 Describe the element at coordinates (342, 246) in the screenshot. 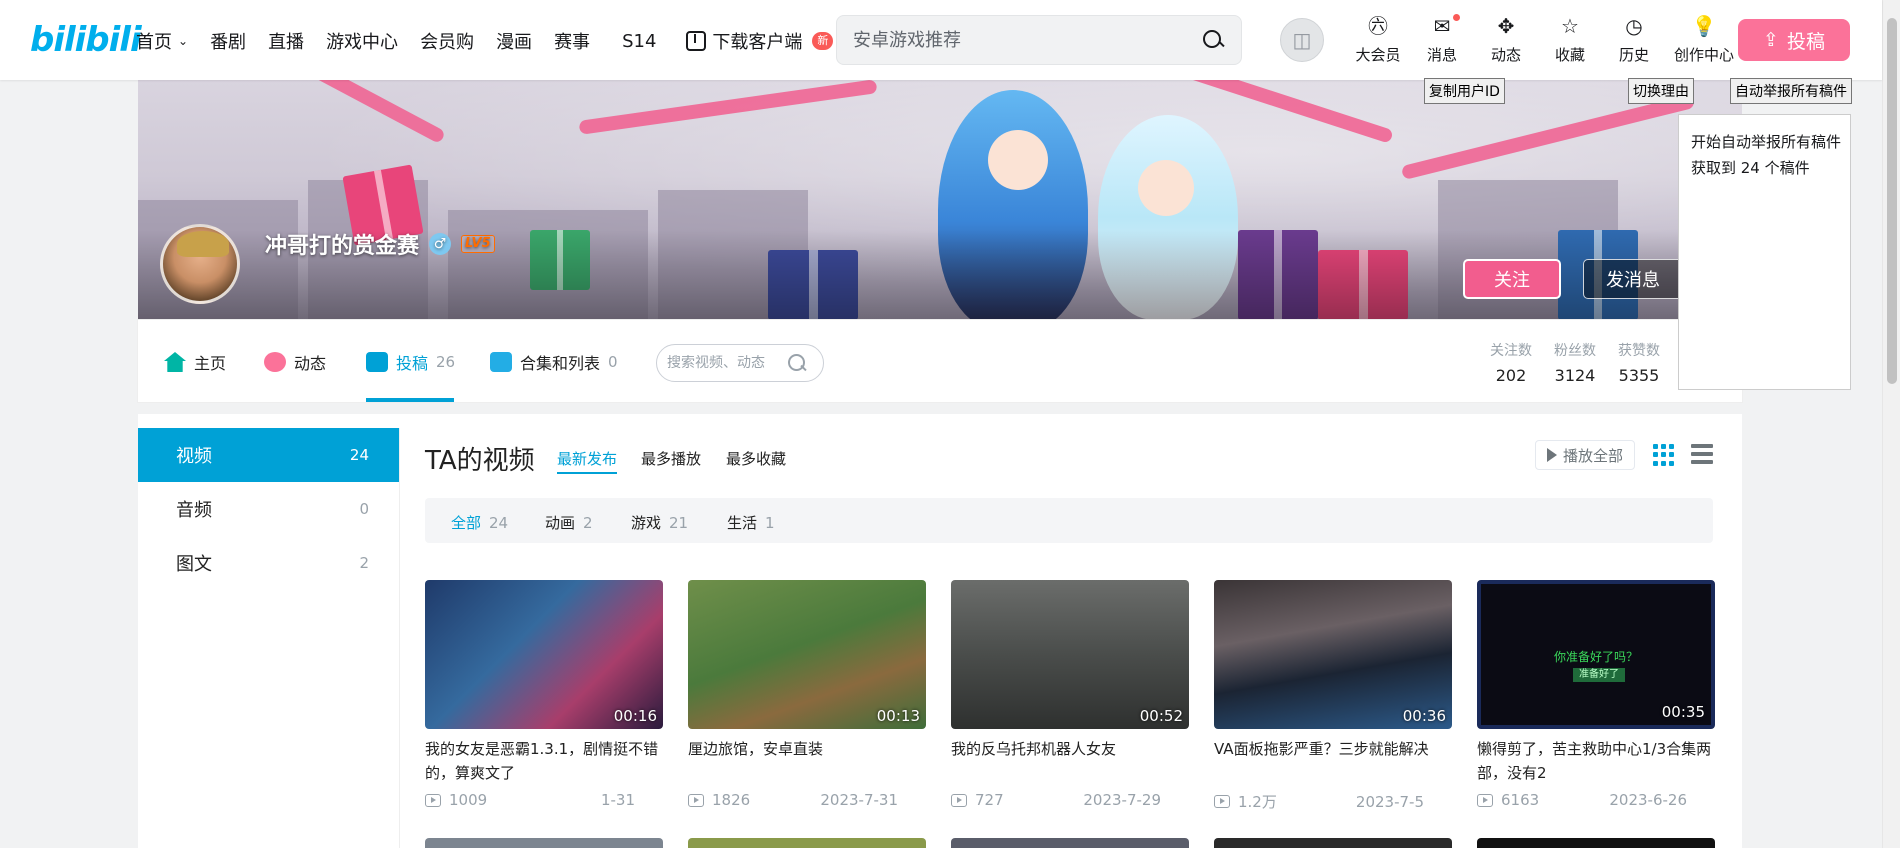

I see `profile-username: 冲哥打的赏金赛` at that location.